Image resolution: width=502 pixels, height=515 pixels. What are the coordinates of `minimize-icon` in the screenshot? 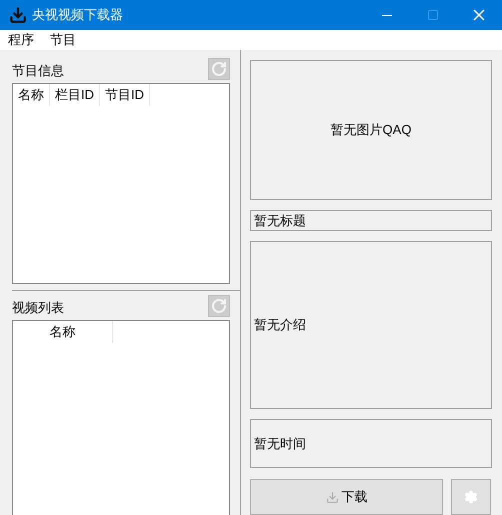 It's located at (387, 15).